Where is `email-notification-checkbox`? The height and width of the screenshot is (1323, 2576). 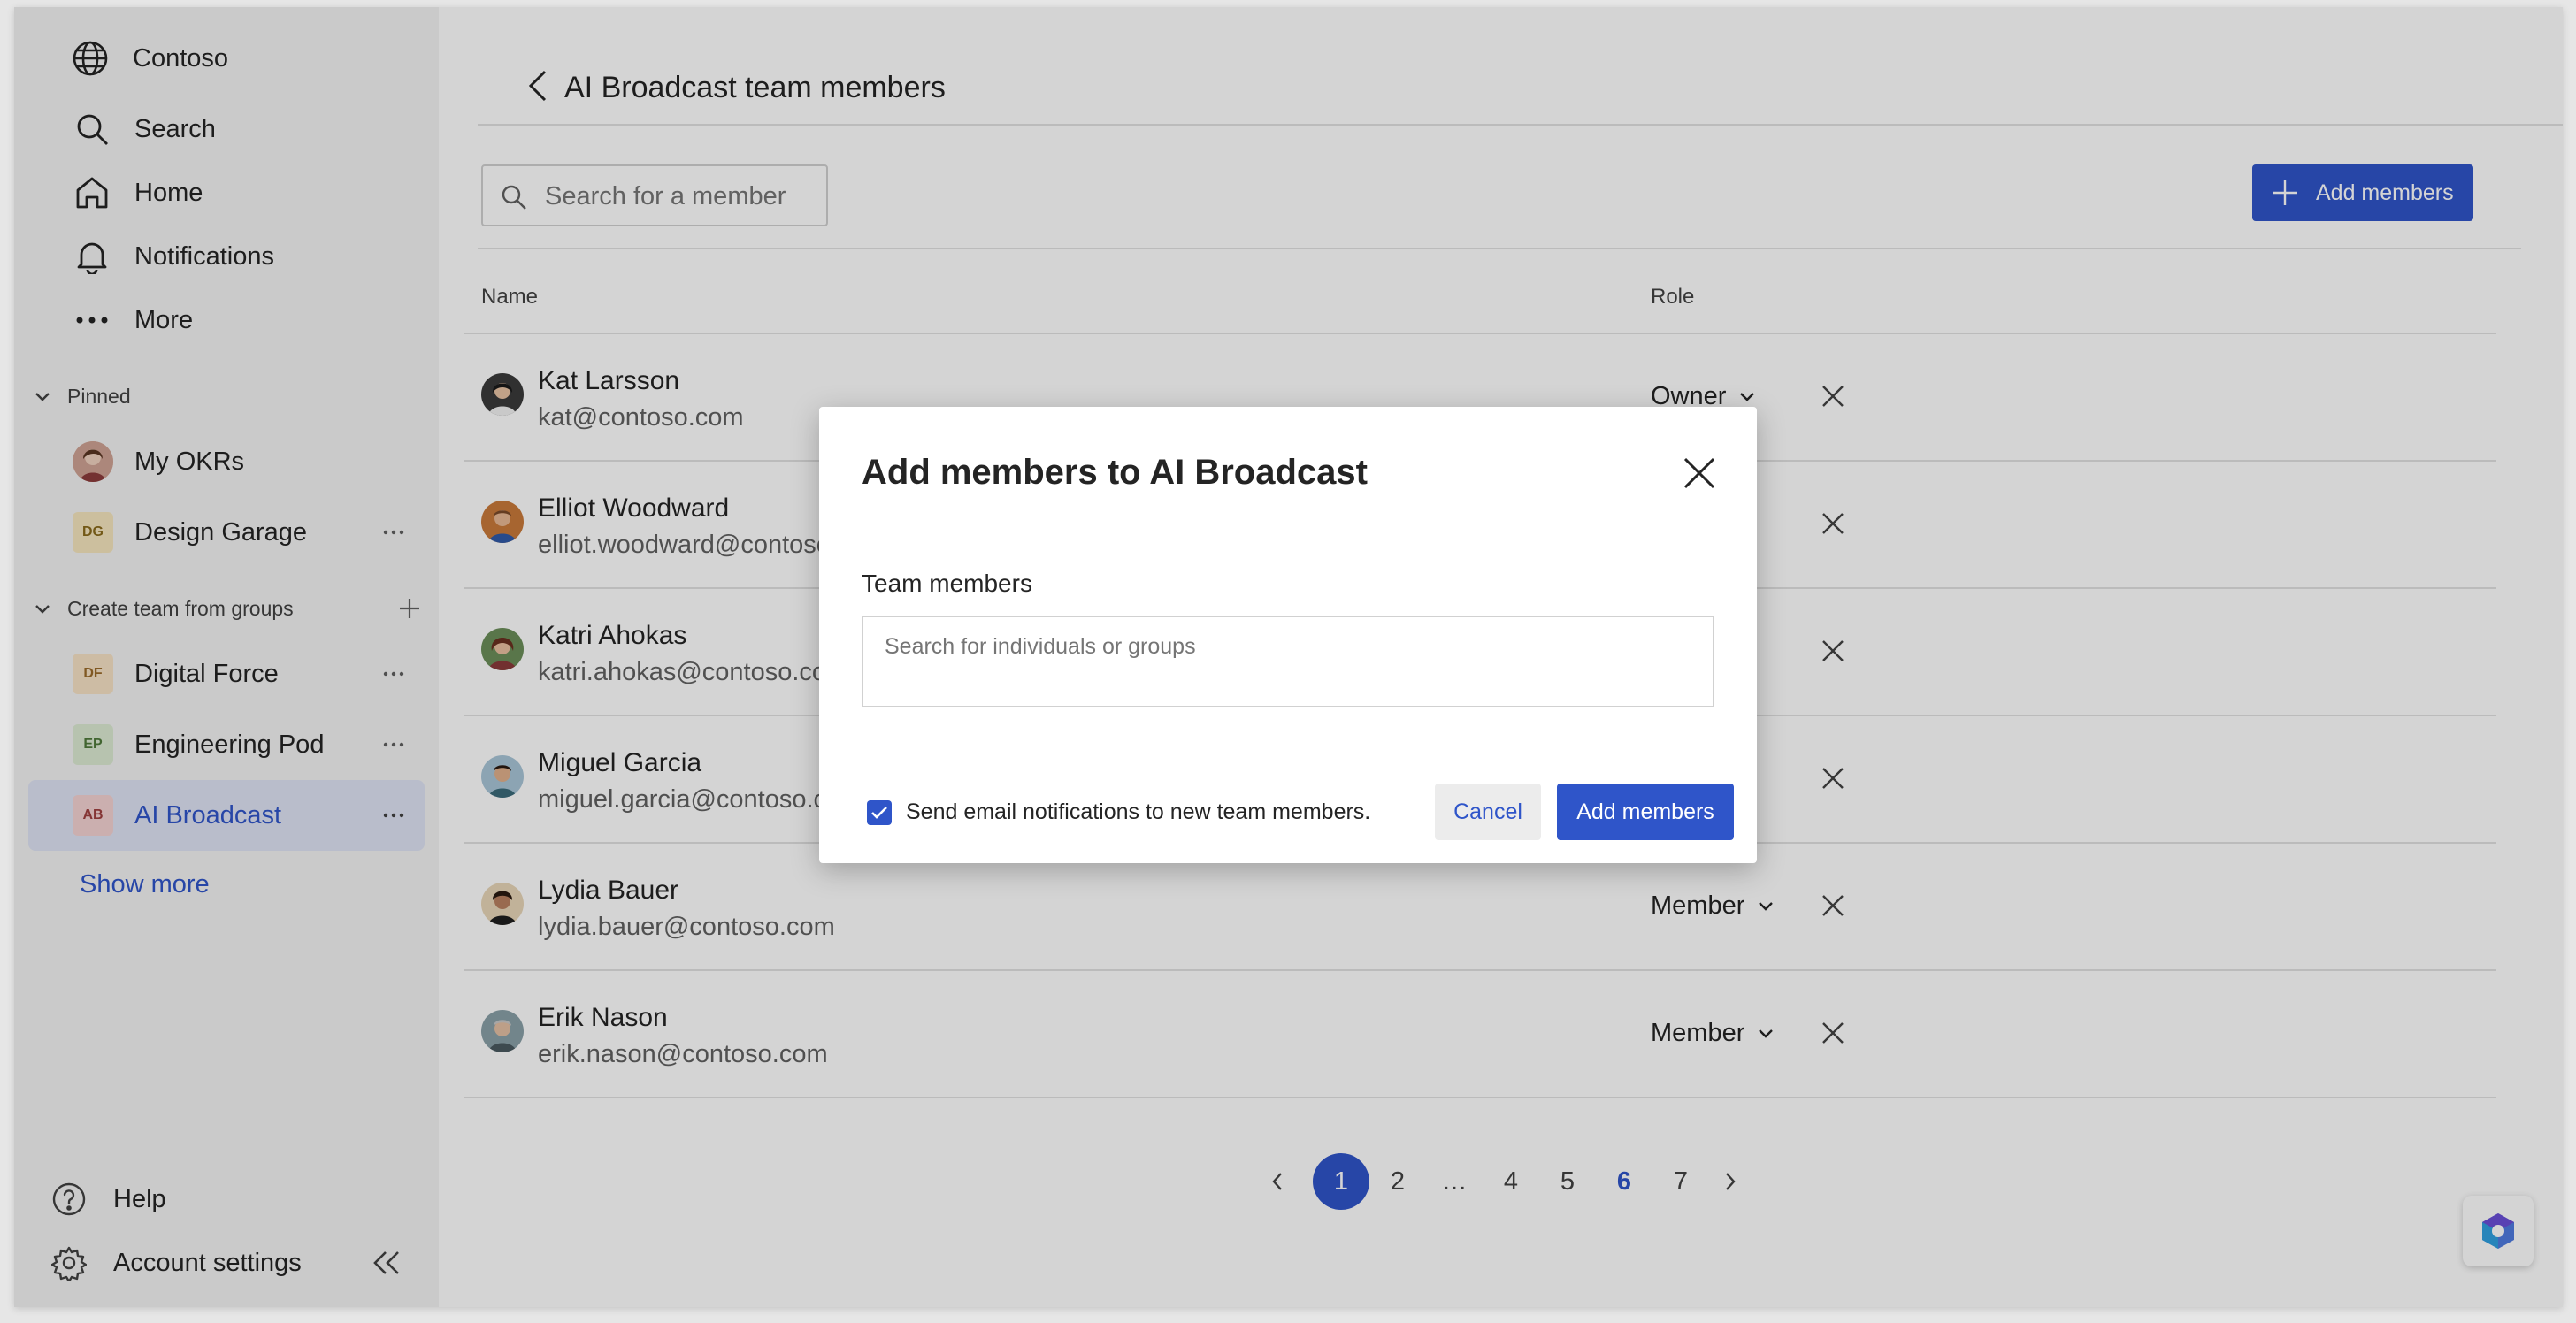 email-notification-checkbox is located at coordinates (879, 812).